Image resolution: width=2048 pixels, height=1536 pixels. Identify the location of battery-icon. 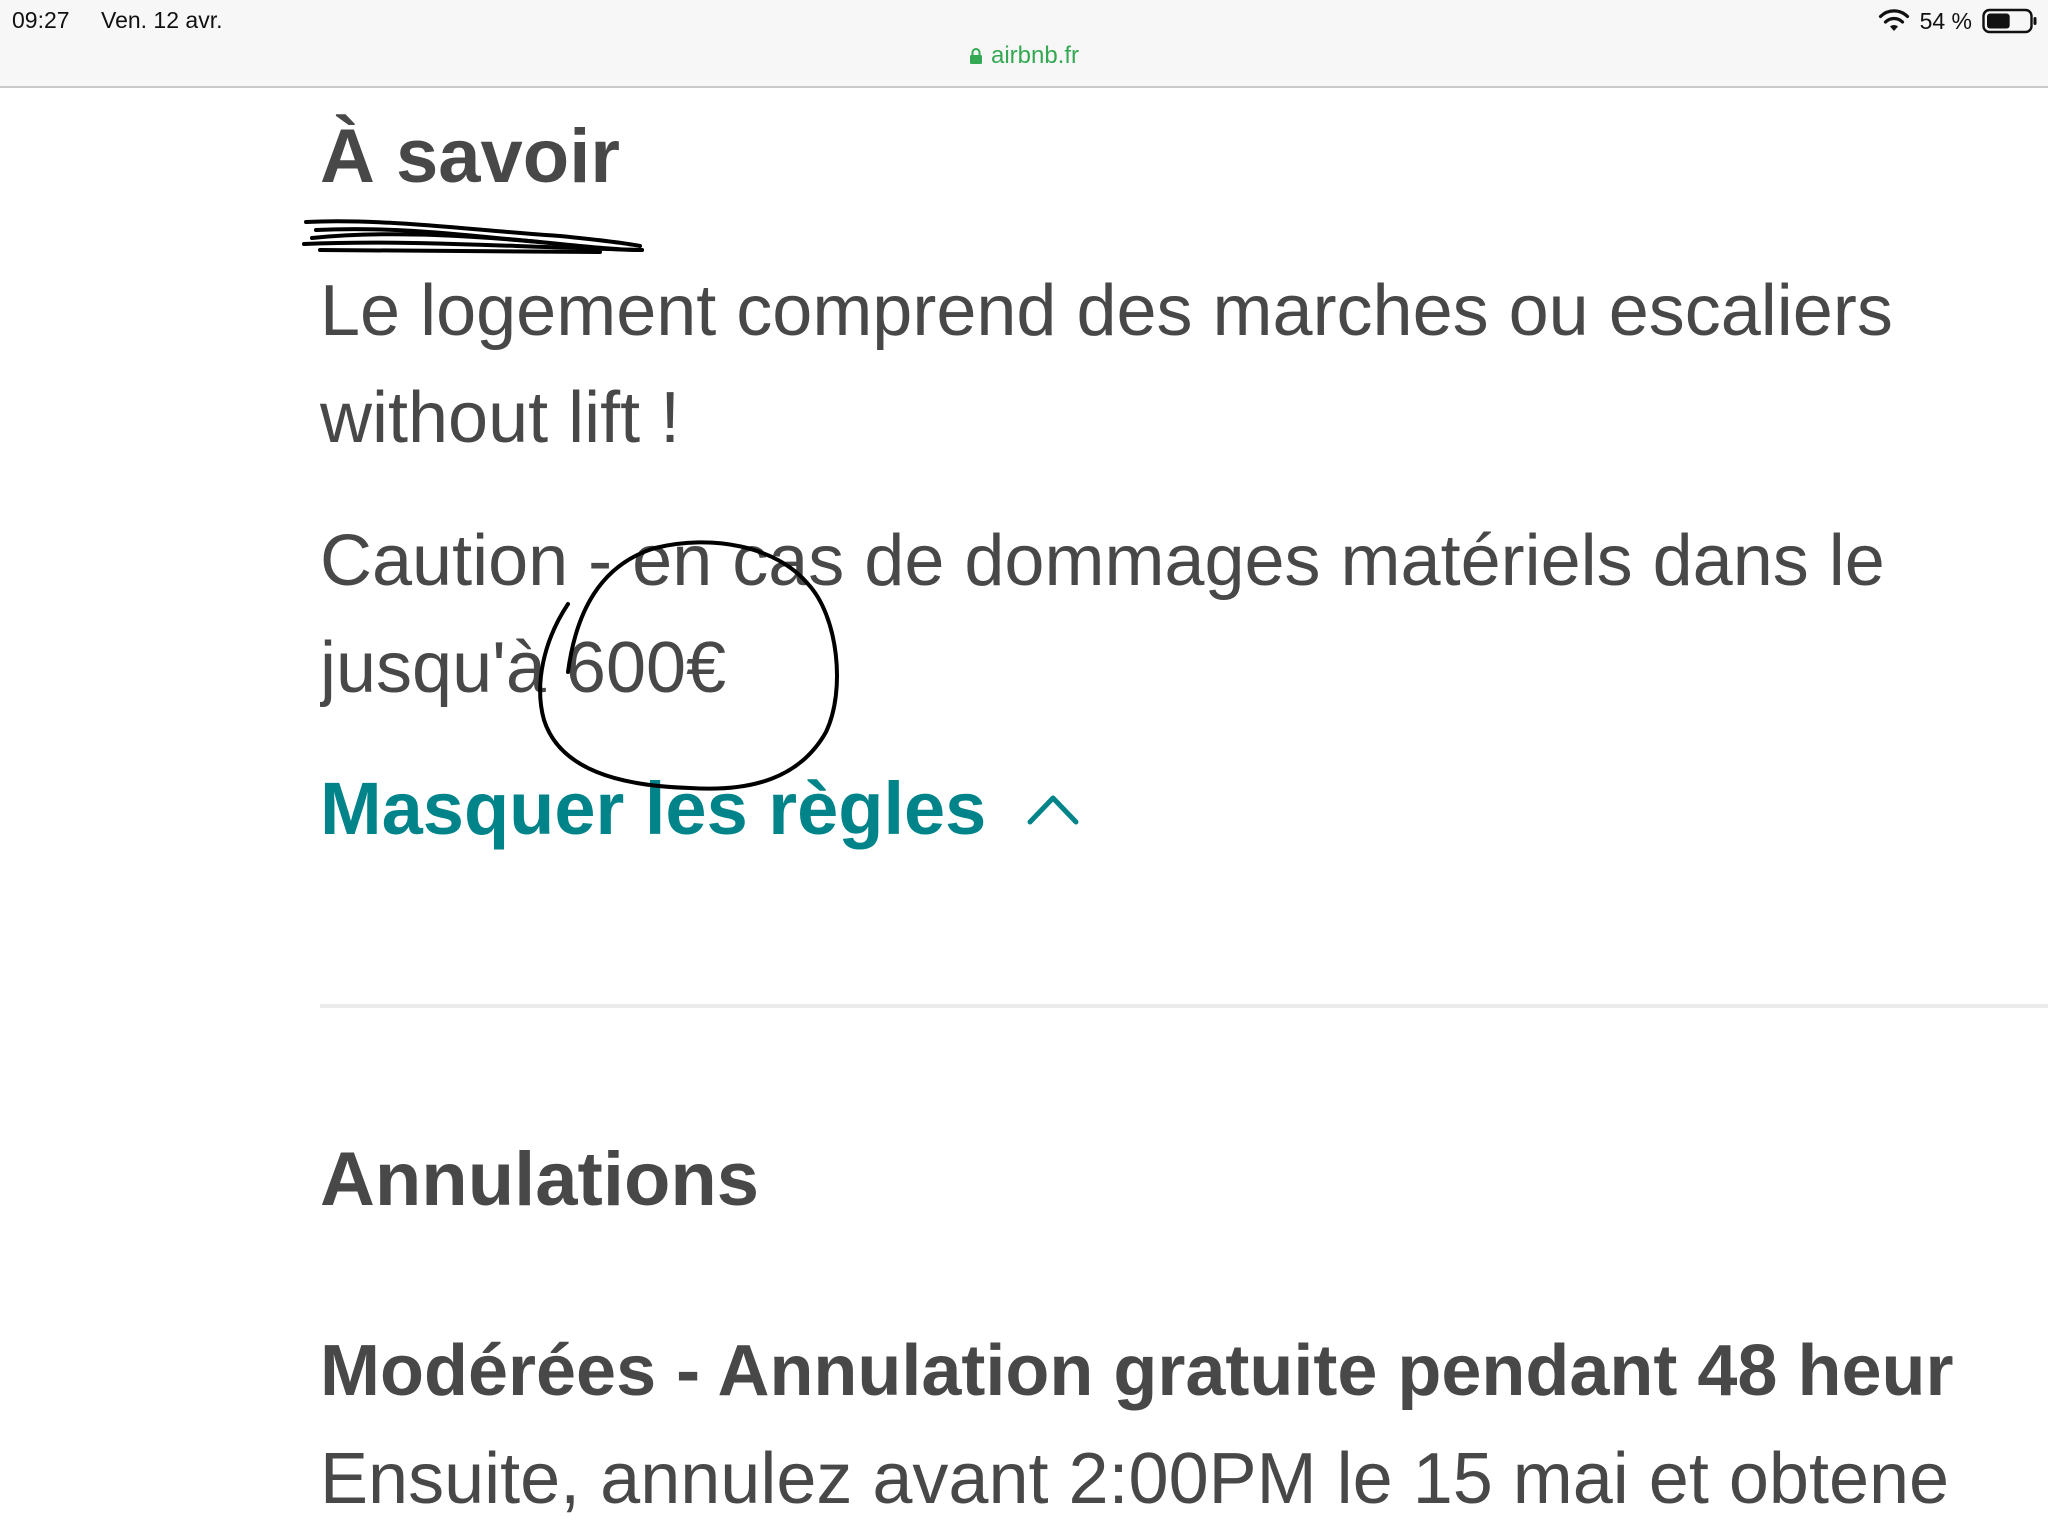
(2009, 21).